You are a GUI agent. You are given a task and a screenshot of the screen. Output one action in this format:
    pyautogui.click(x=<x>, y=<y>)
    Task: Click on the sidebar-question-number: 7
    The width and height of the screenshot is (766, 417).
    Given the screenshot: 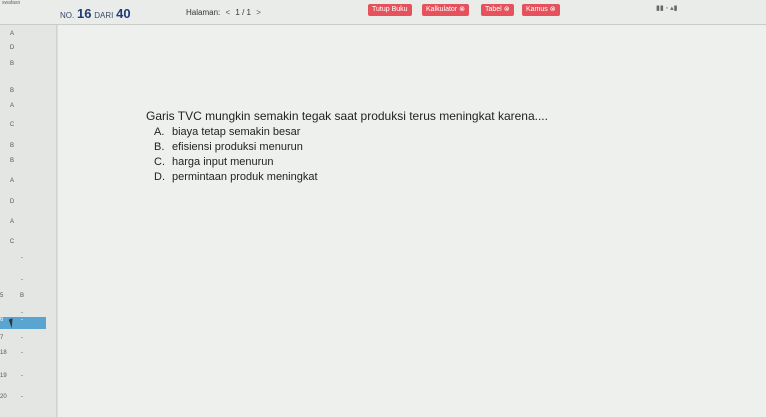 What is the action you would take?
    pyautogui.click(x=2, y=338)
    